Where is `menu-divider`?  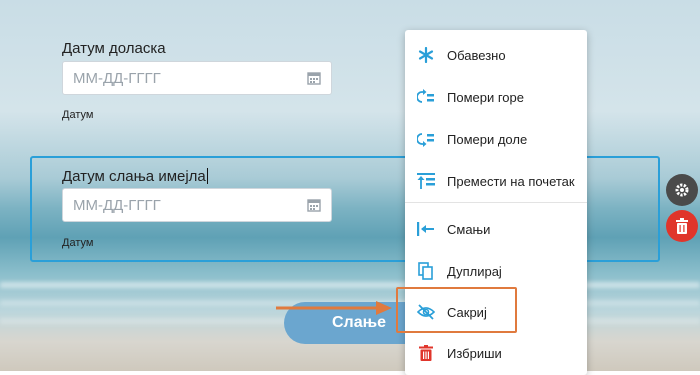
menu-divider is located at coordinates (496, 202).